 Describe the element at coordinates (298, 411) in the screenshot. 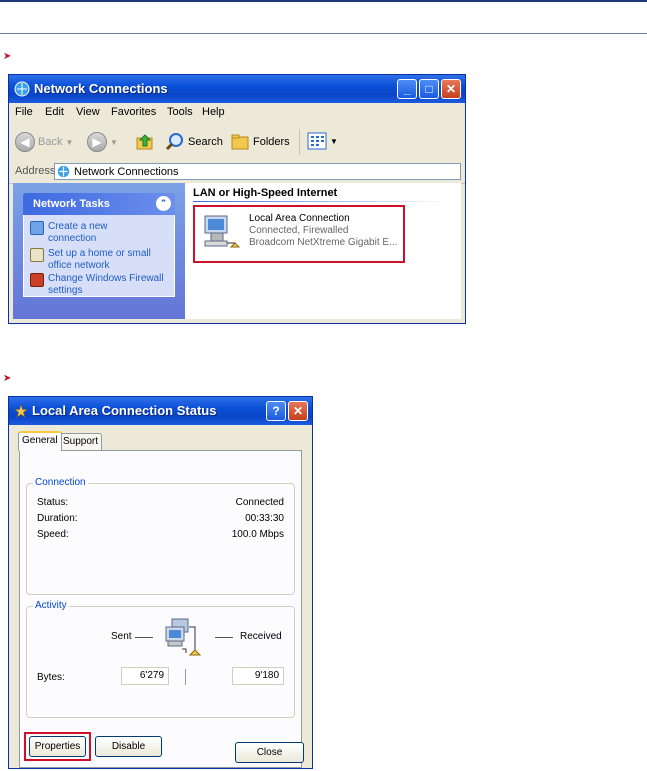

I see `dialog-close-button: ✕` at that location.